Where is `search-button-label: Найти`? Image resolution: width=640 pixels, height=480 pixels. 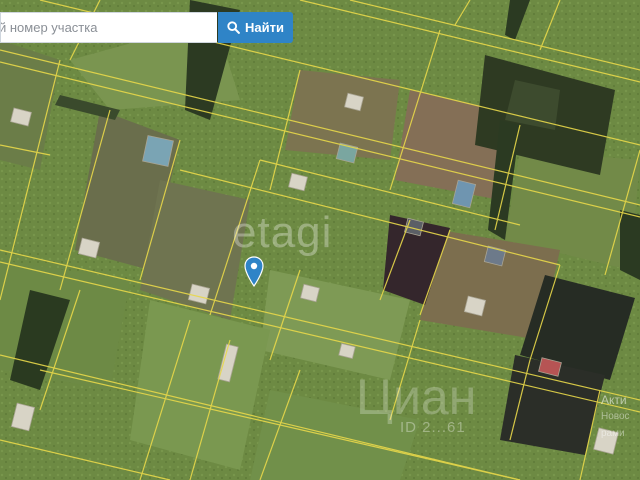 search-button-label: Найти is located at coordinates (264, 27).